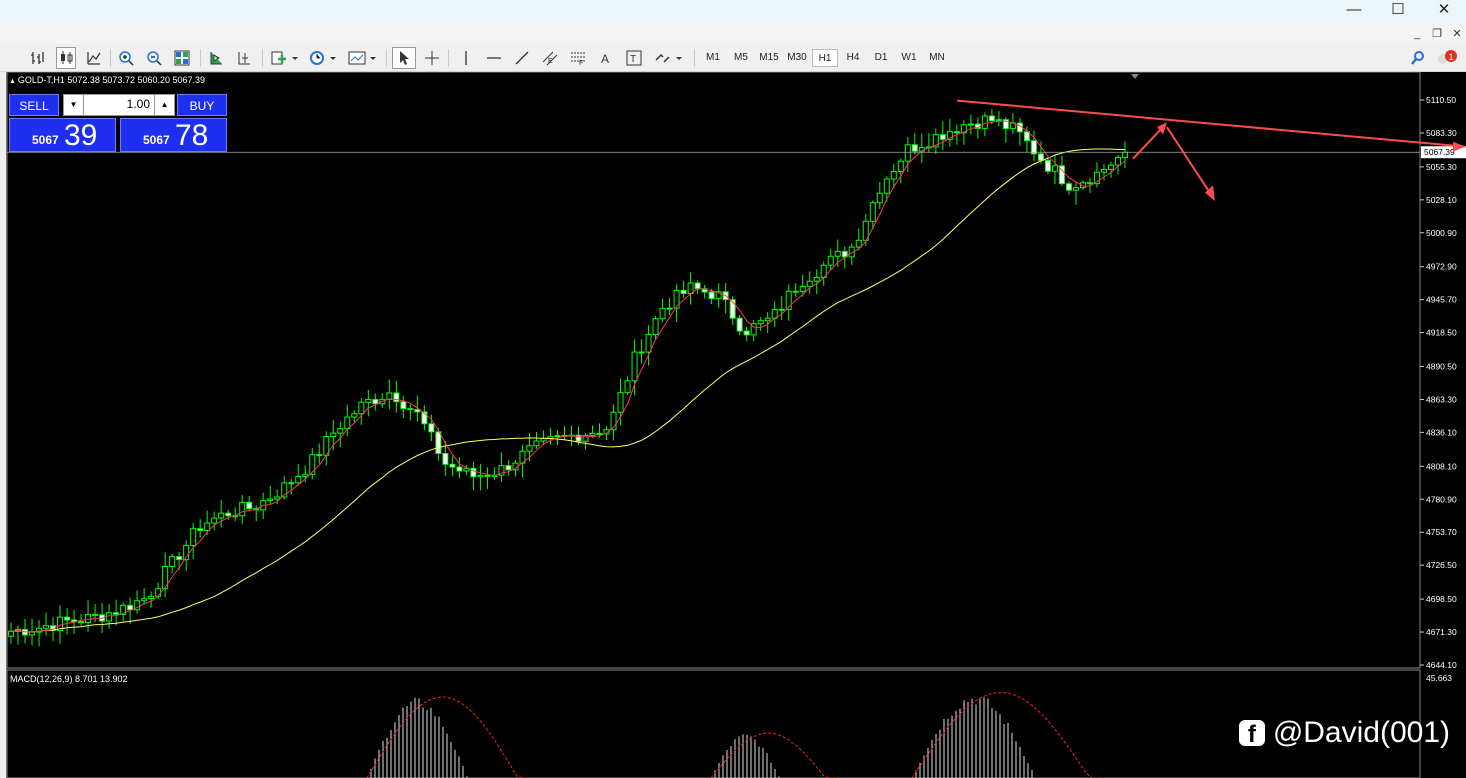 This screenshot has height=778, width=1466. Describe the element at coordinates (494, 58) in the screenshot. I see `horizontal-line-icon` at that location.